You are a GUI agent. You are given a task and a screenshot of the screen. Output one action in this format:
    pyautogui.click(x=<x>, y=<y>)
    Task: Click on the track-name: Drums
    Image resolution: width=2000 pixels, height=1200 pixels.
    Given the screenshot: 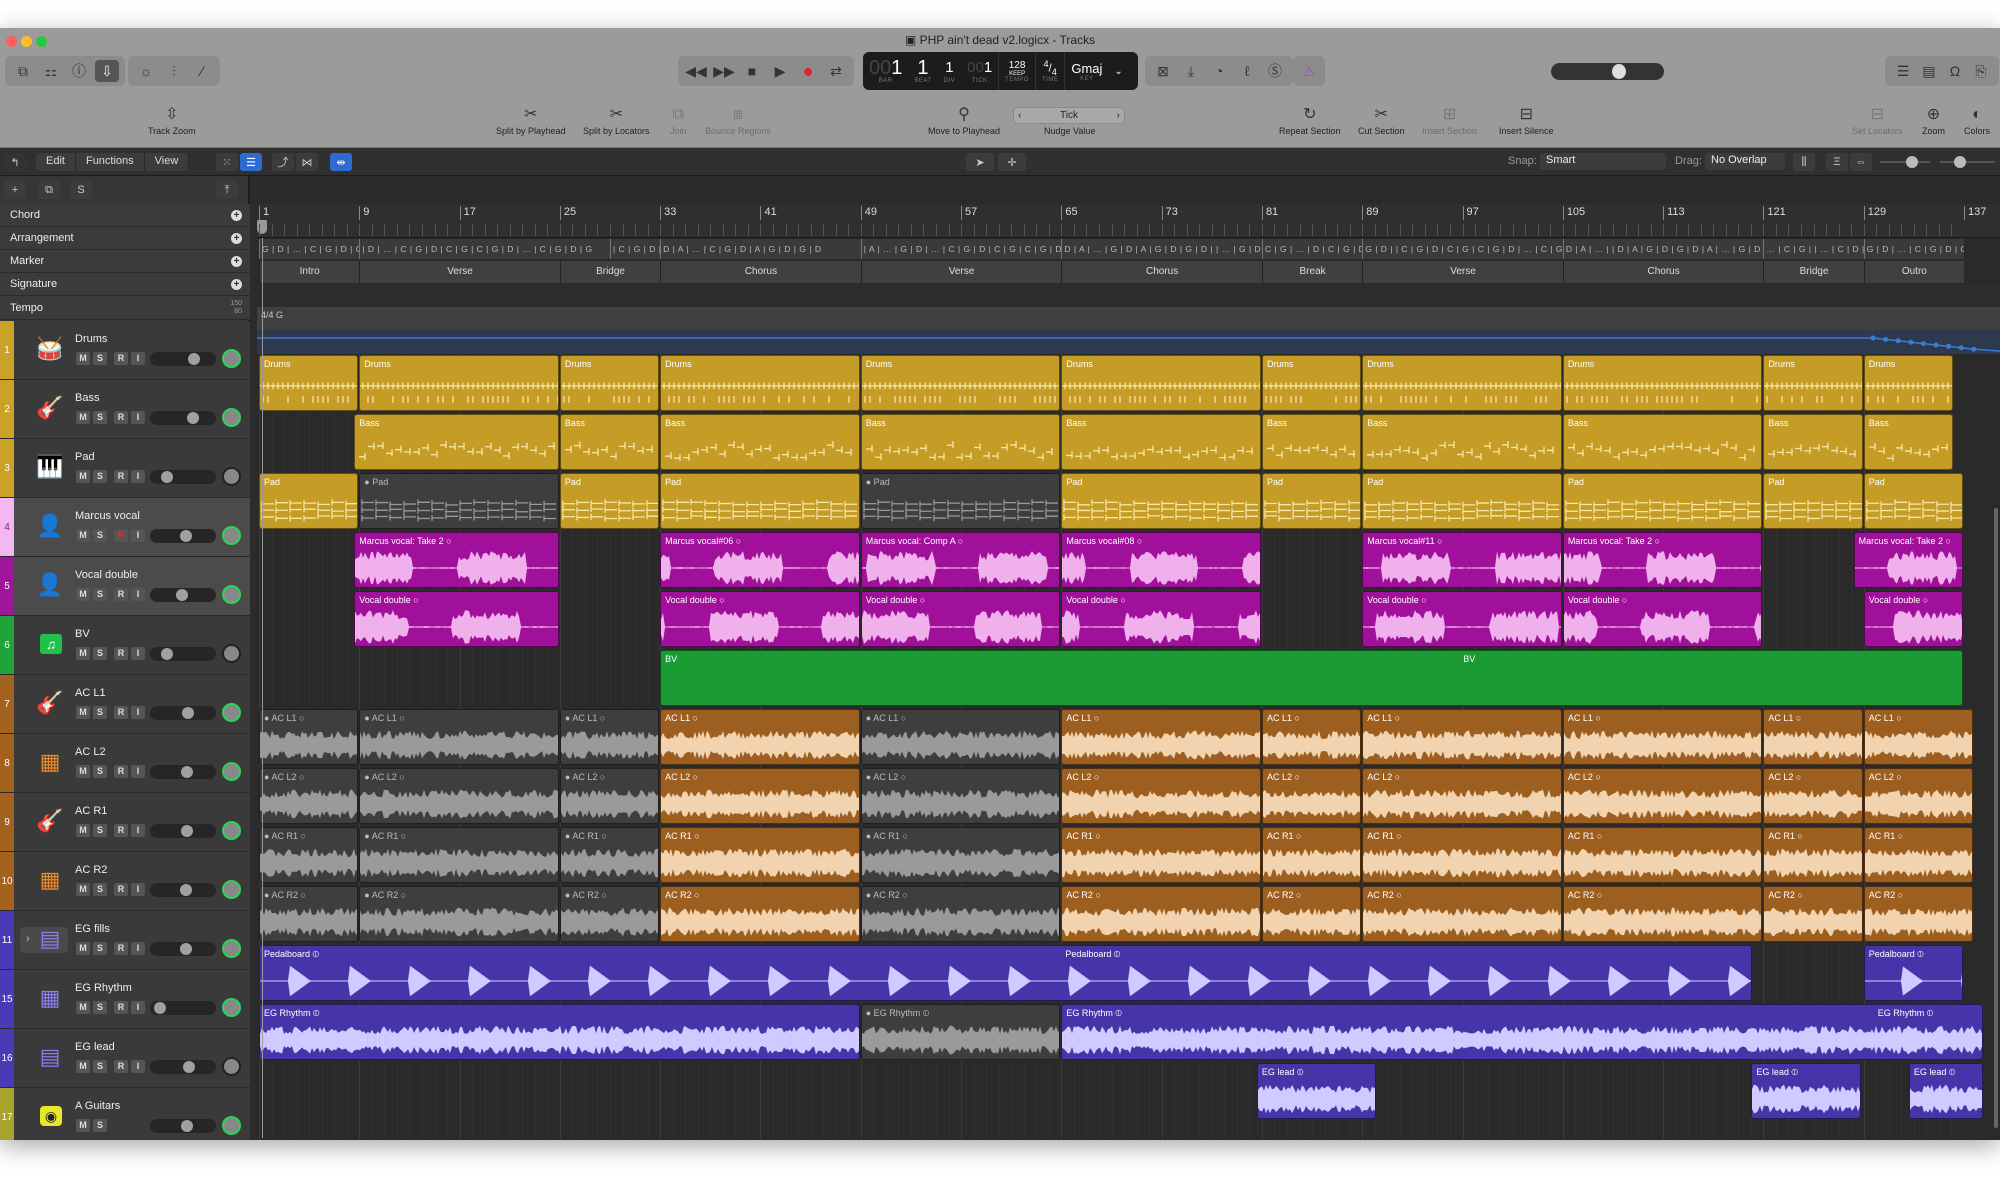 What is the action you would take?
    pyautogui.click(x=91, y=339)
    